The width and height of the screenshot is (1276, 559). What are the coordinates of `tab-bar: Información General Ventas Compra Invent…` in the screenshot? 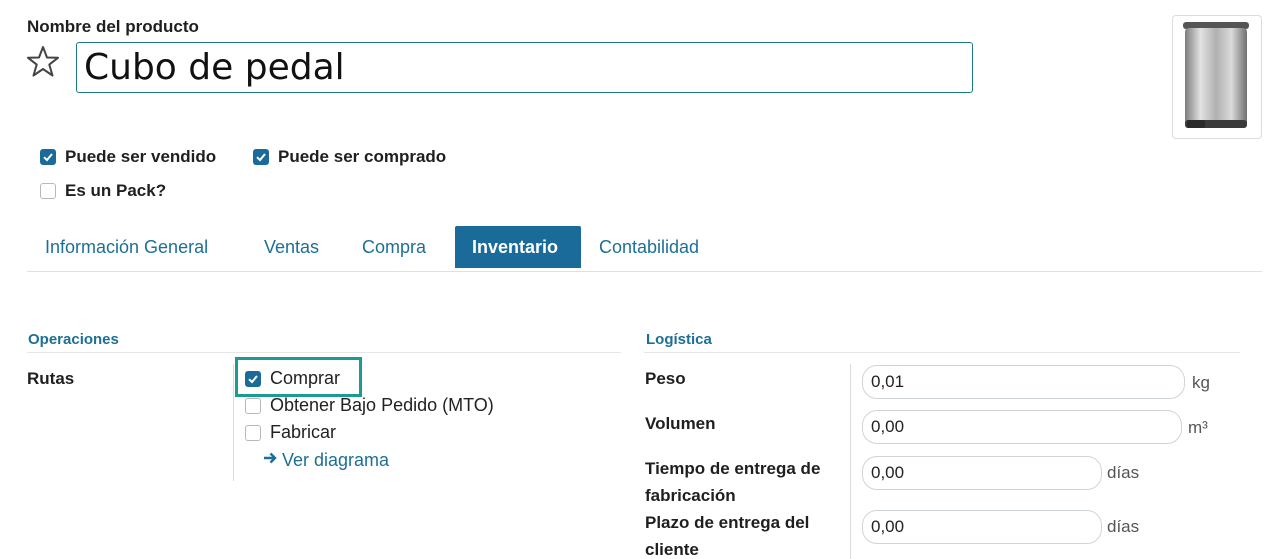 It's located at (644, 249).